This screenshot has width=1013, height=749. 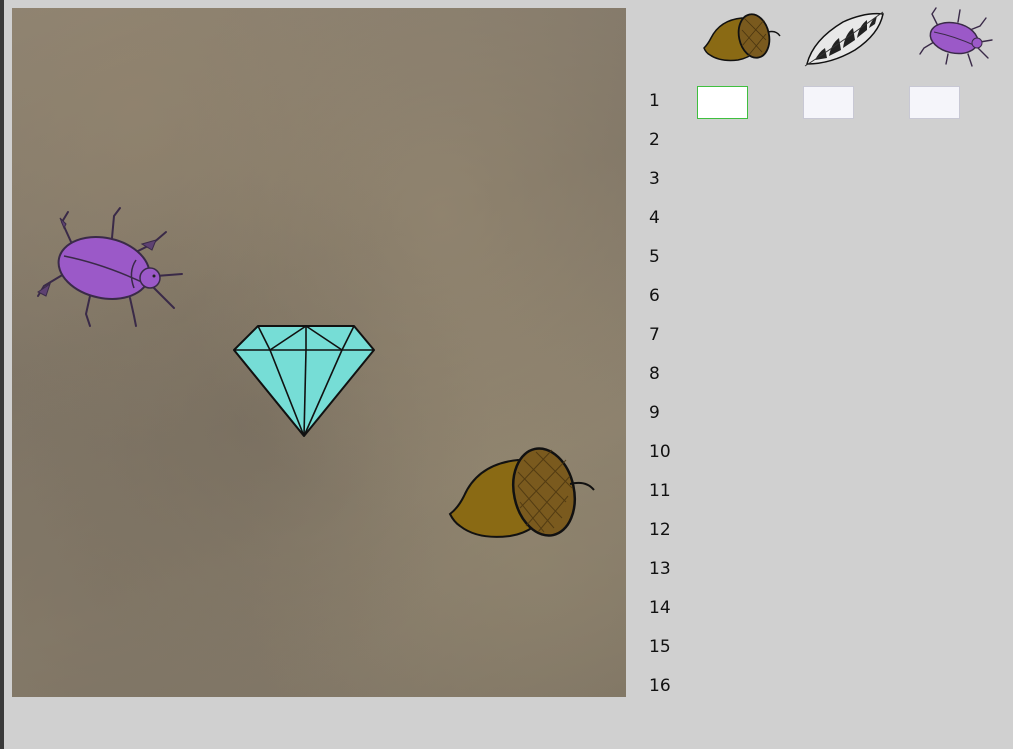 What do you see at coordinates (654, 101) in the screenshot?
I see `row-number: 1` at bounding box center [654, 101].